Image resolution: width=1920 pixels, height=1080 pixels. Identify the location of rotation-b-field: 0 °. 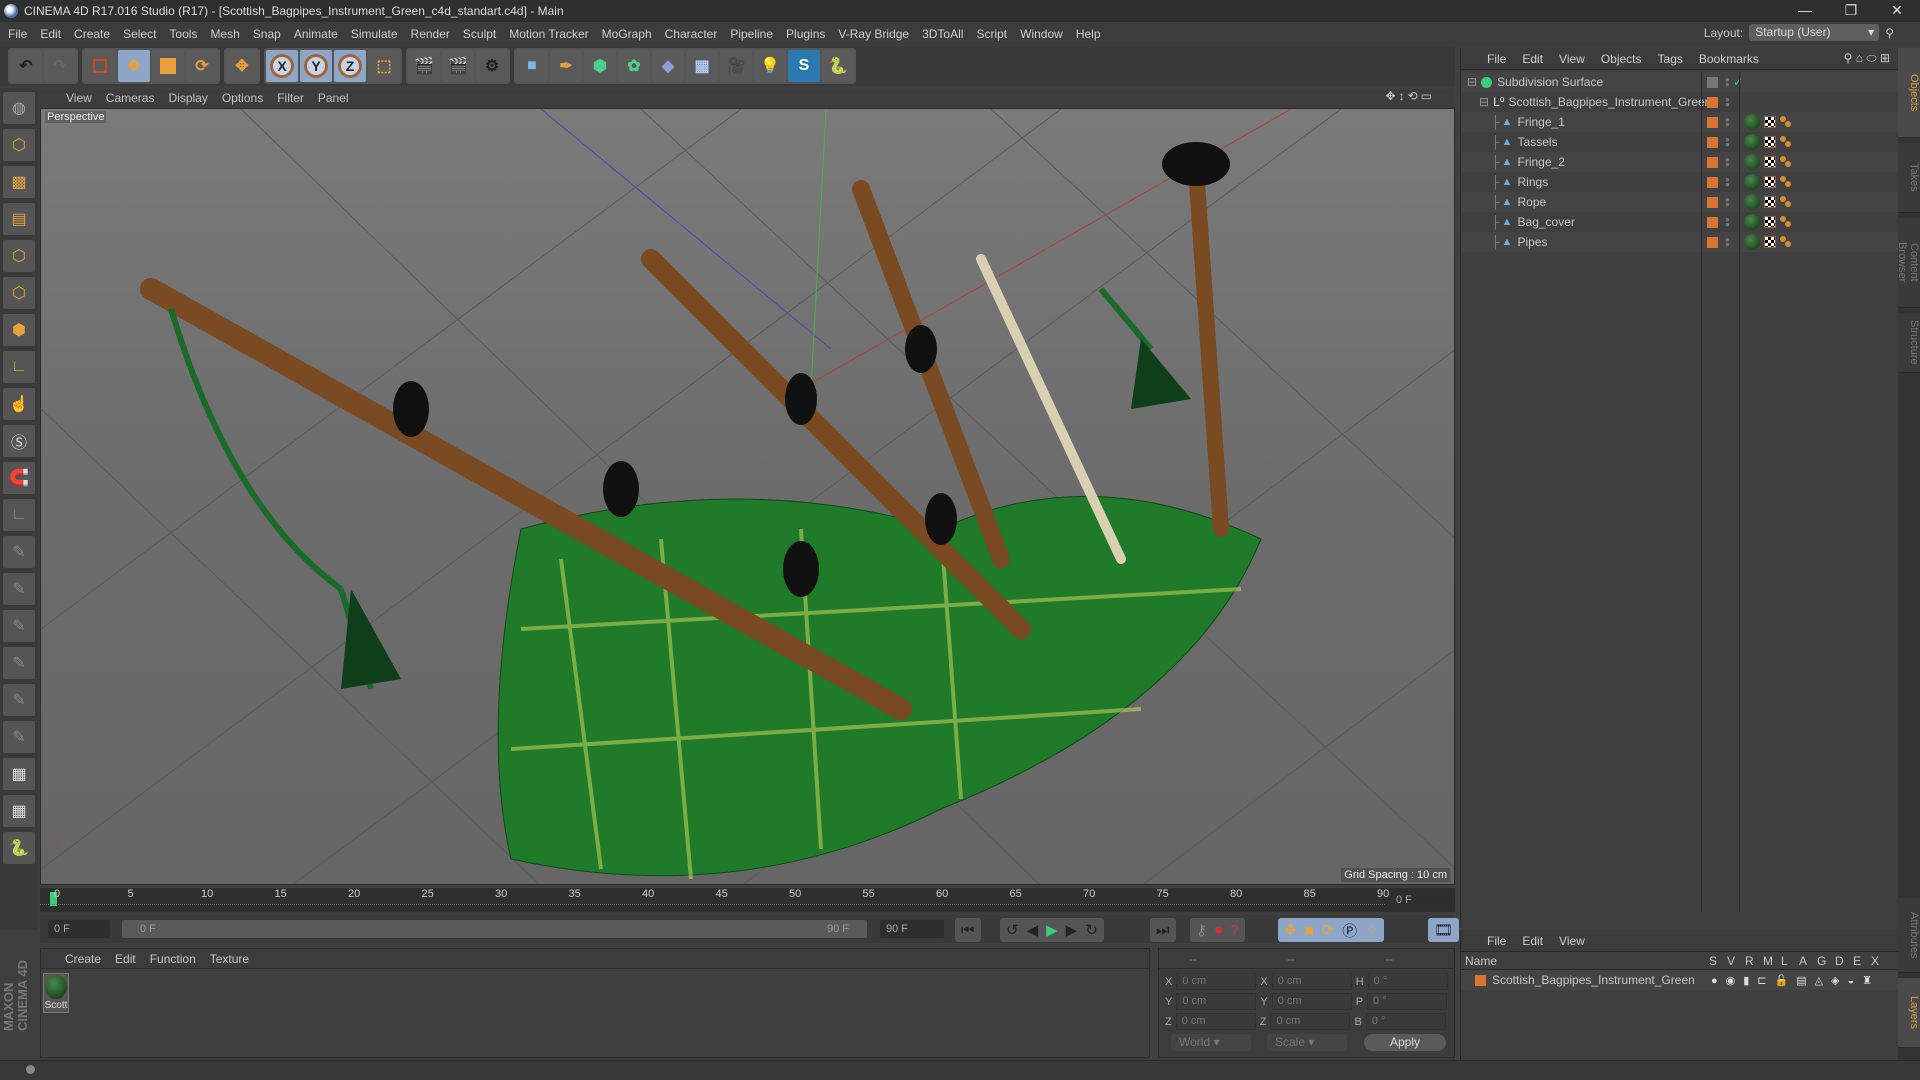
(1405, 1021).